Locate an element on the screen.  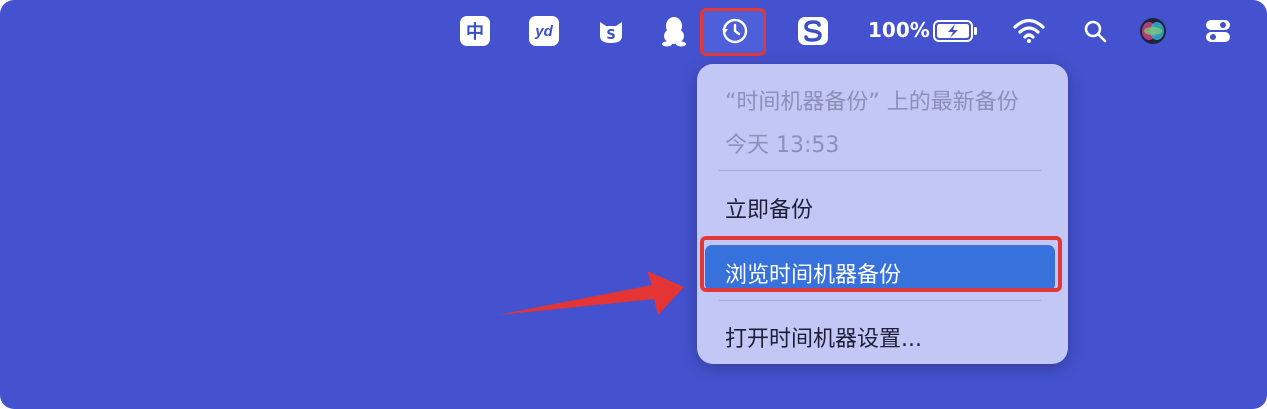
youdao-label: yd is located at coordinates (544, 31).